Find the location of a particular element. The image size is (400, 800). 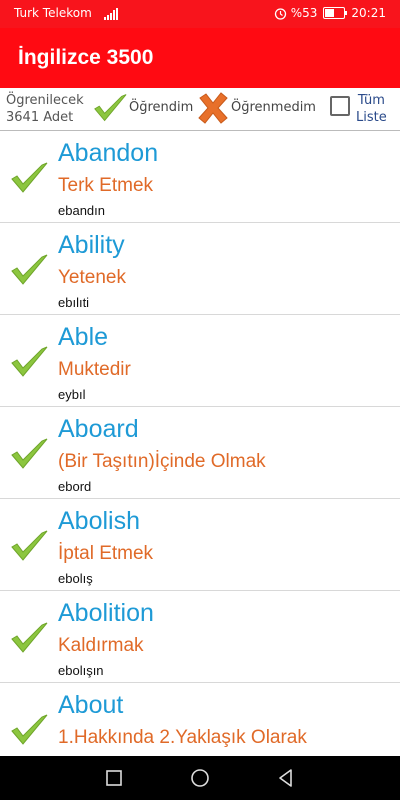

learned-filter-button: Öğrendim is located at coordinates (161, 107).